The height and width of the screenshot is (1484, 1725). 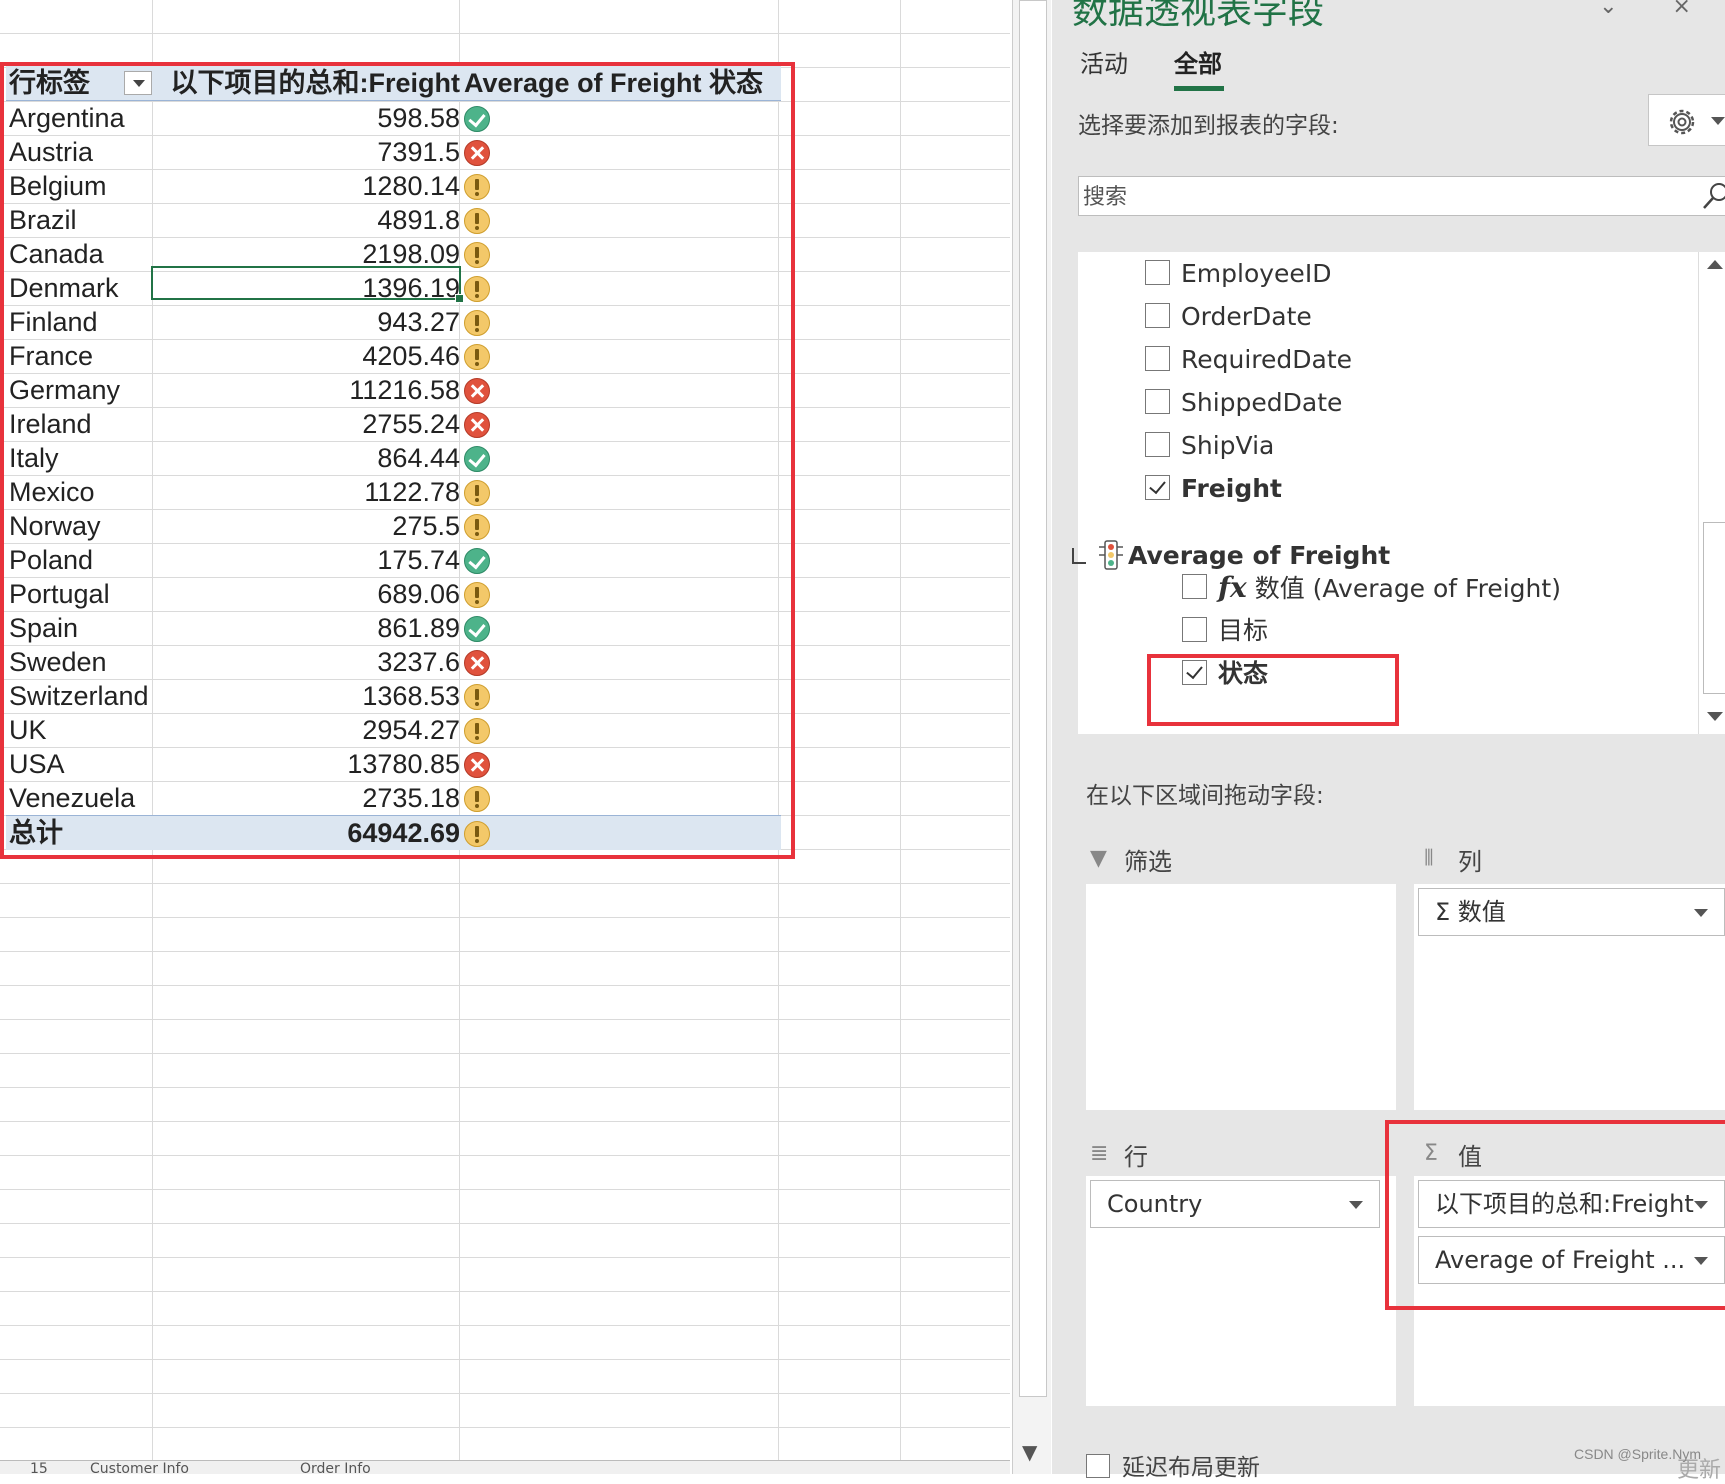 I want to click on country-cell: Italy, so click(x=34, y=458).